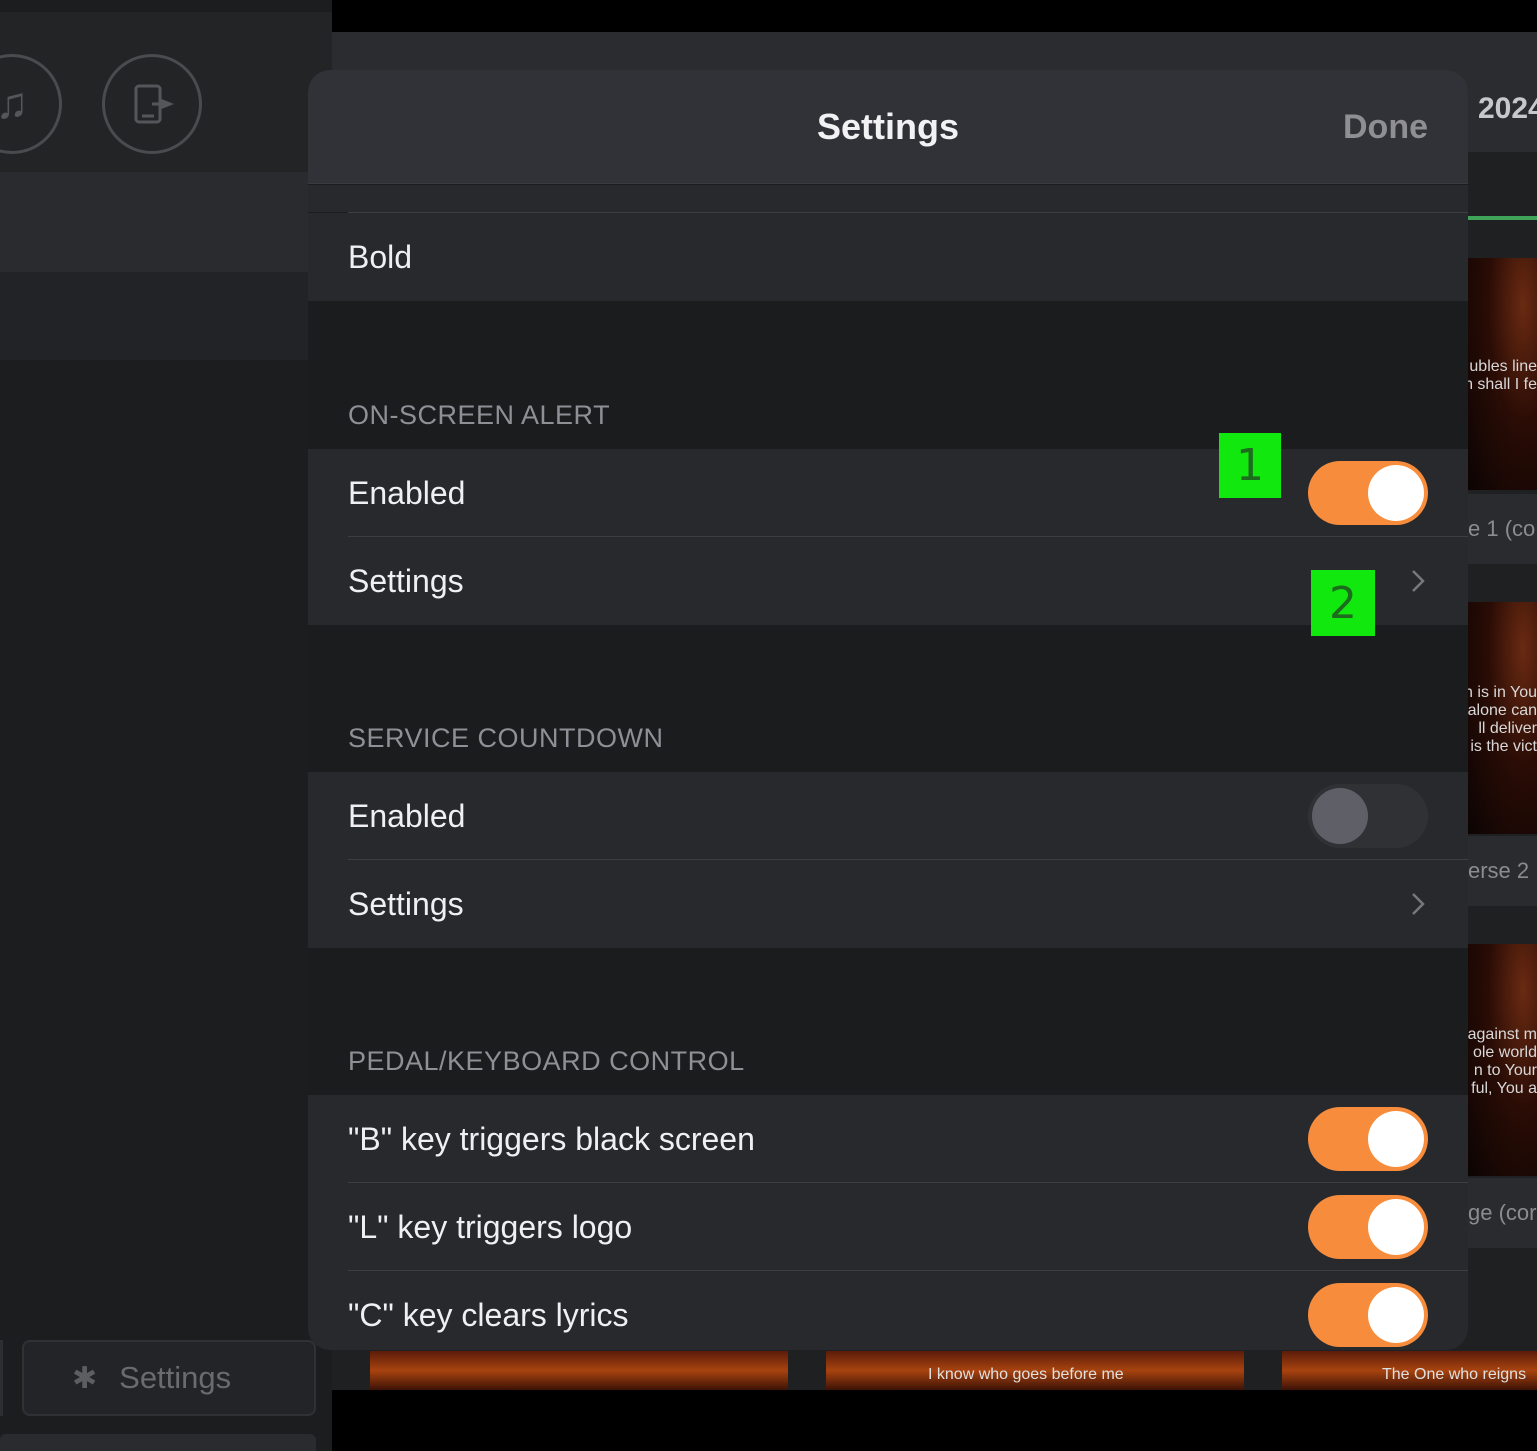 The image size is (1537, 1451). I want to click on display-exit-icon, so click(154, 104).